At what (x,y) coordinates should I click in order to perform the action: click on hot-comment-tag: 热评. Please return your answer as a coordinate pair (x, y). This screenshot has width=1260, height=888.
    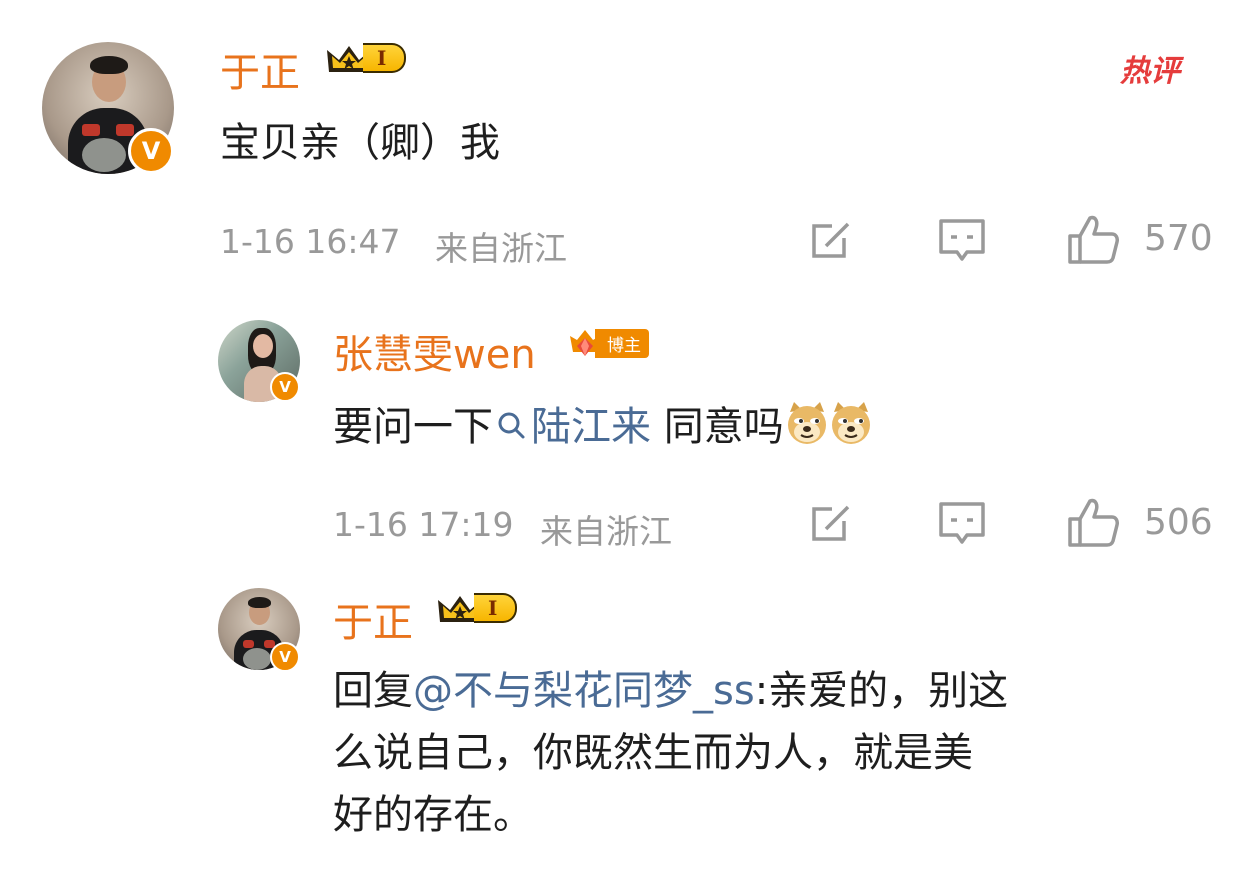
    Looking at the image, I should click on (1150, 71).